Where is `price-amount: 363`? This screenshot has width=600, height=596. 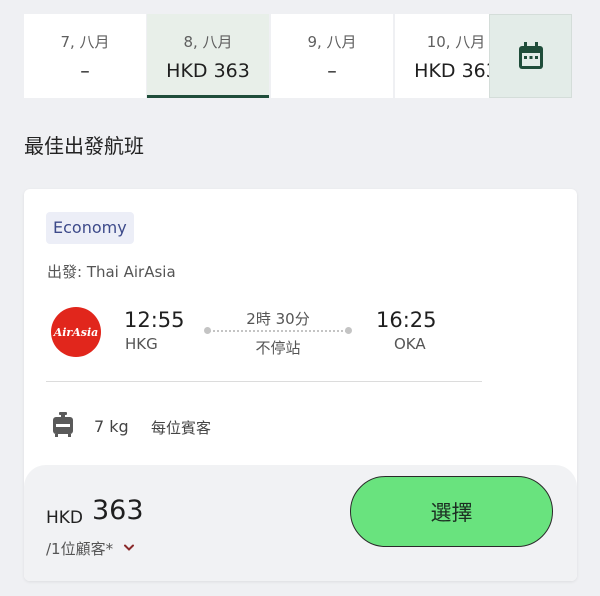 price-amount: 363 is located at coordinates (118, 510).